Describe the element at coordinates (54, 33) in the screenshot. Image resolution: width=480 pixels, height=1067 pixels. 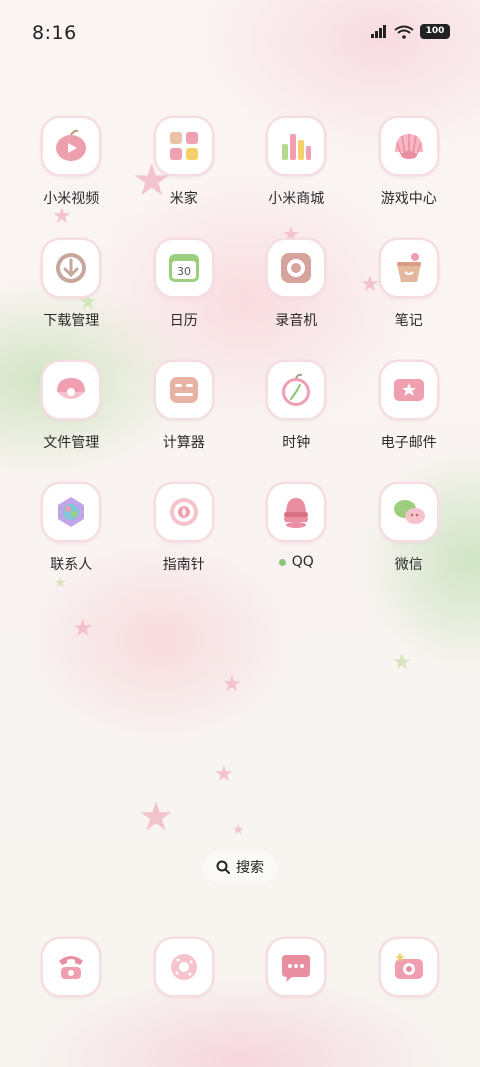
I see `status-time: 8:16` at that location.